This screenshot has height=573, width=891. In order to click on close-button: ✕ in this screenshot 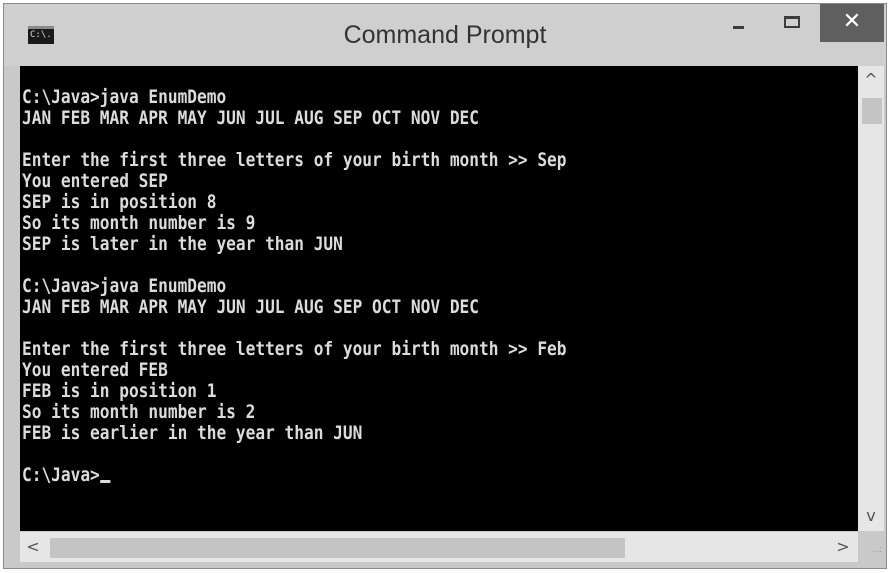, I will do `click(852, 23)`.